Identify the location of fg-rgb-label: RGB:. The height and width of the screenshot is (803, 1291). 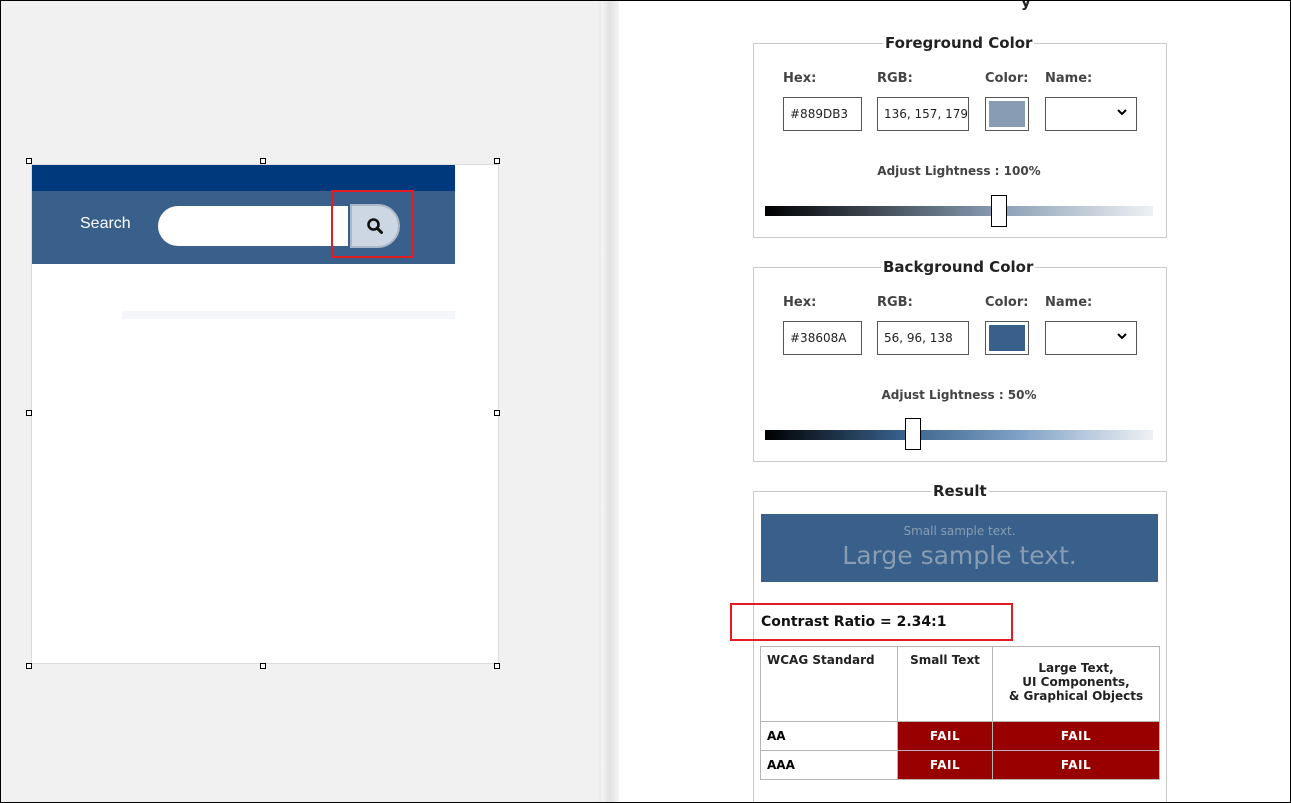
(895, 78).